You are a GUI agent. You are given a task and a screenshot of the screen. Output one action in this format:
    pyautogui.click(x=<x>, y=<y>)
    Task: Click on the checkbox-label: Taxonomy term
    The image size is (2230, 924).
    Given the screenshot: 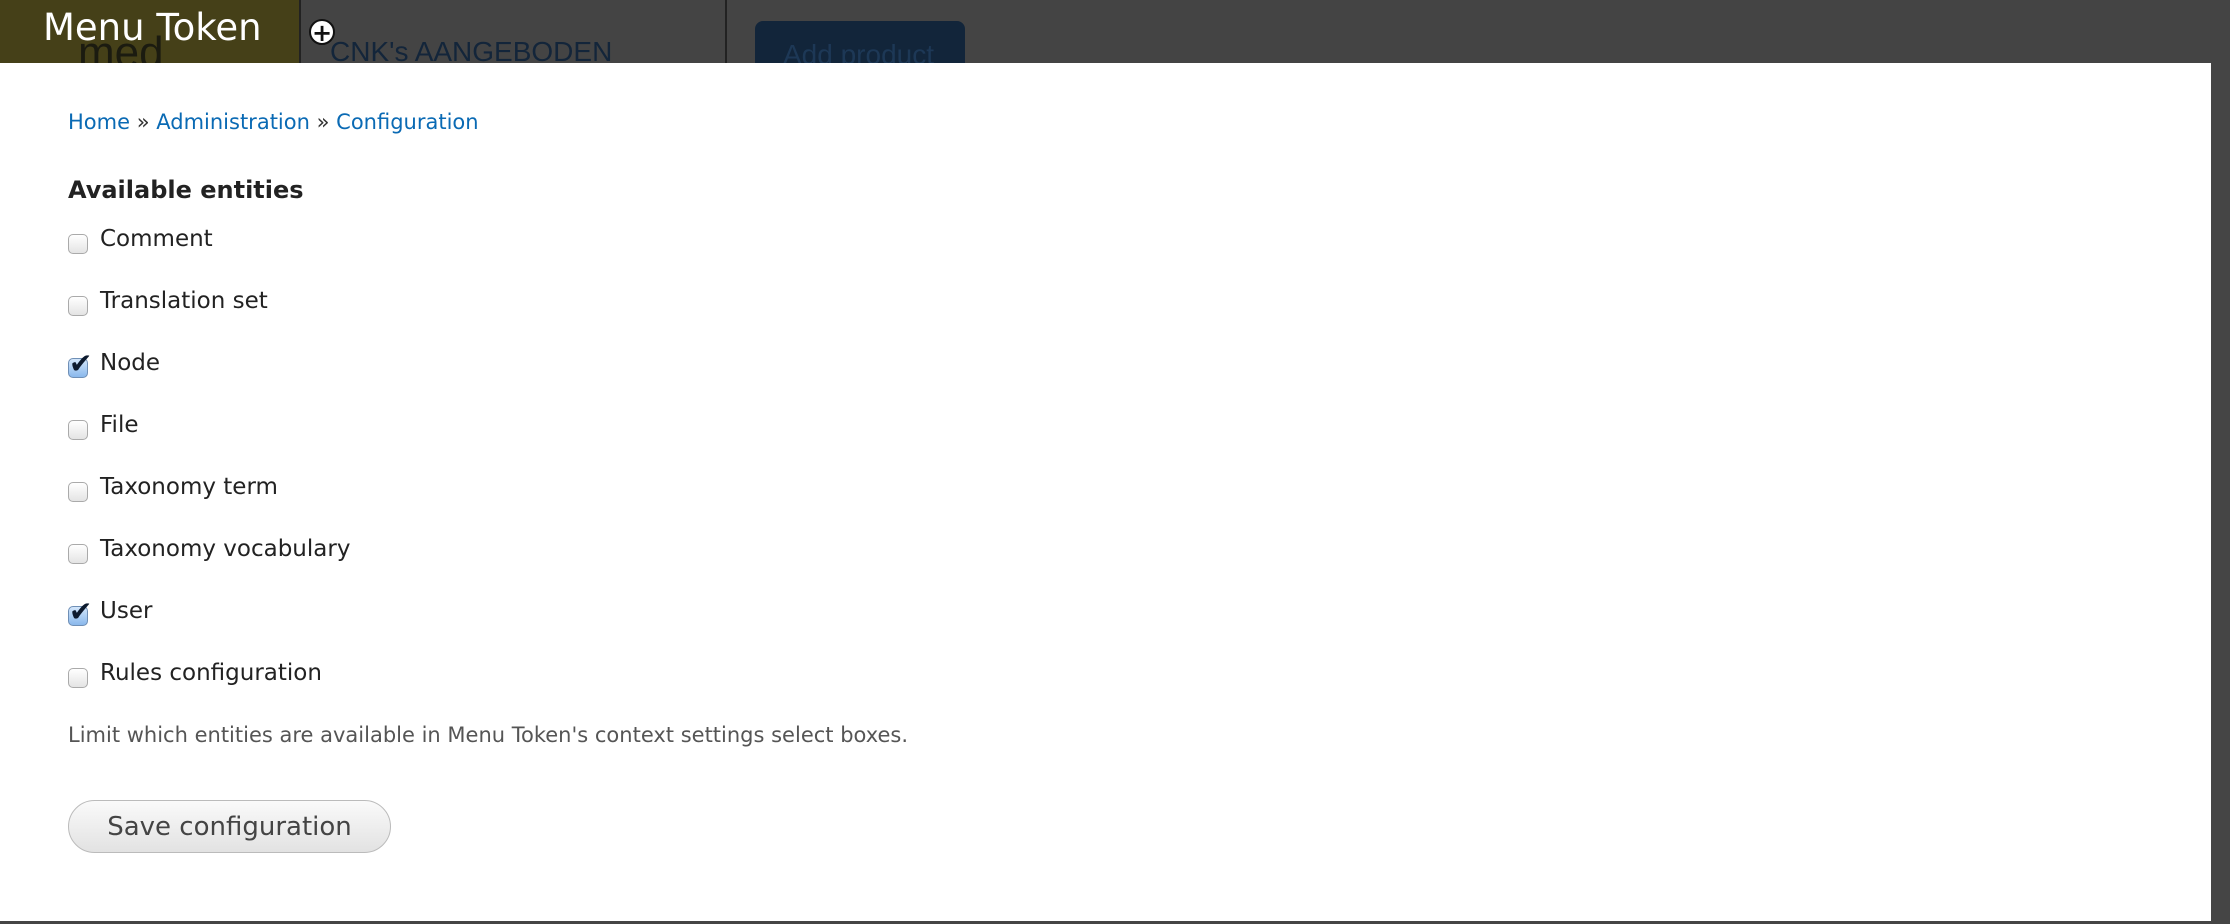 What is the action you would take?
    pyautogui.click(x=189, y=487)
    